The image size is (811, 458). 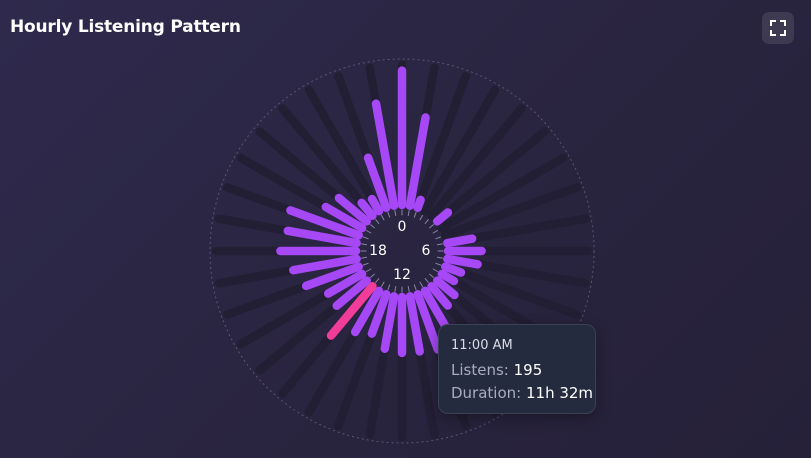 I want to click on hour-label: 0, so click(x=402, y=227).